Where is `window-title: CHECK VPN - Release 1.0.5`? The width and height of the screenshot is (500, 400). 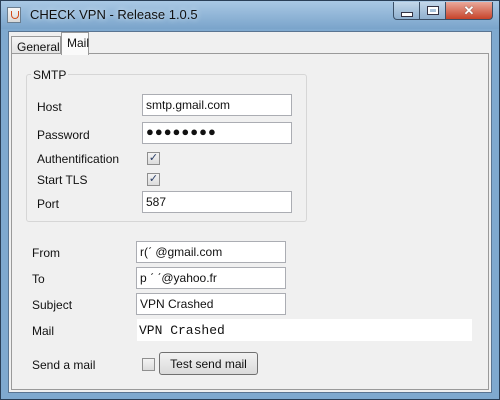
window-title: CHECK VPN - Release 1.0.5 is located at coordinates (114, 14).